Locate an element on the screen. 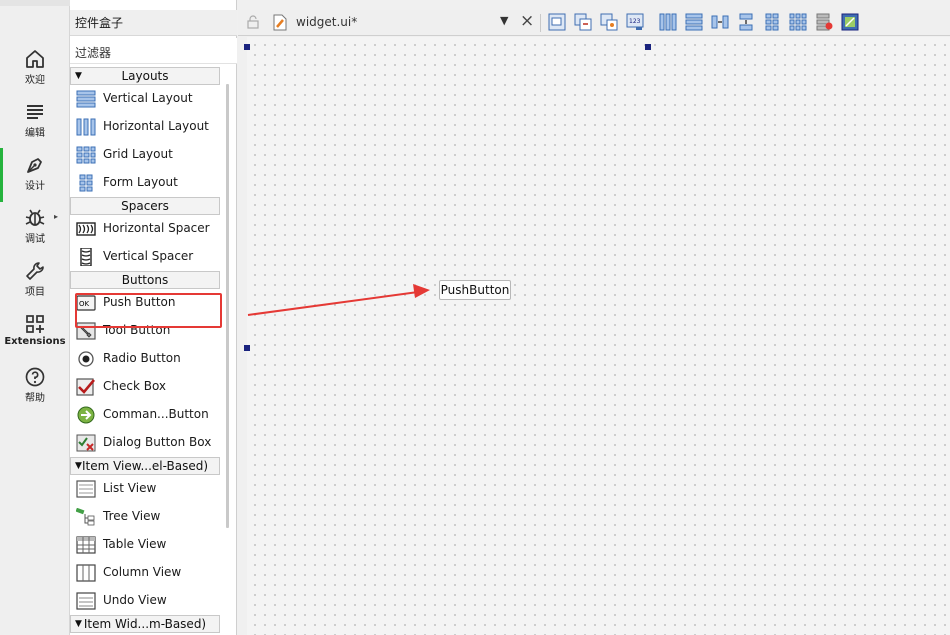 The height and width of the screenshot is (635, 950). annotation-arrow is located at coordinates (338, 300).